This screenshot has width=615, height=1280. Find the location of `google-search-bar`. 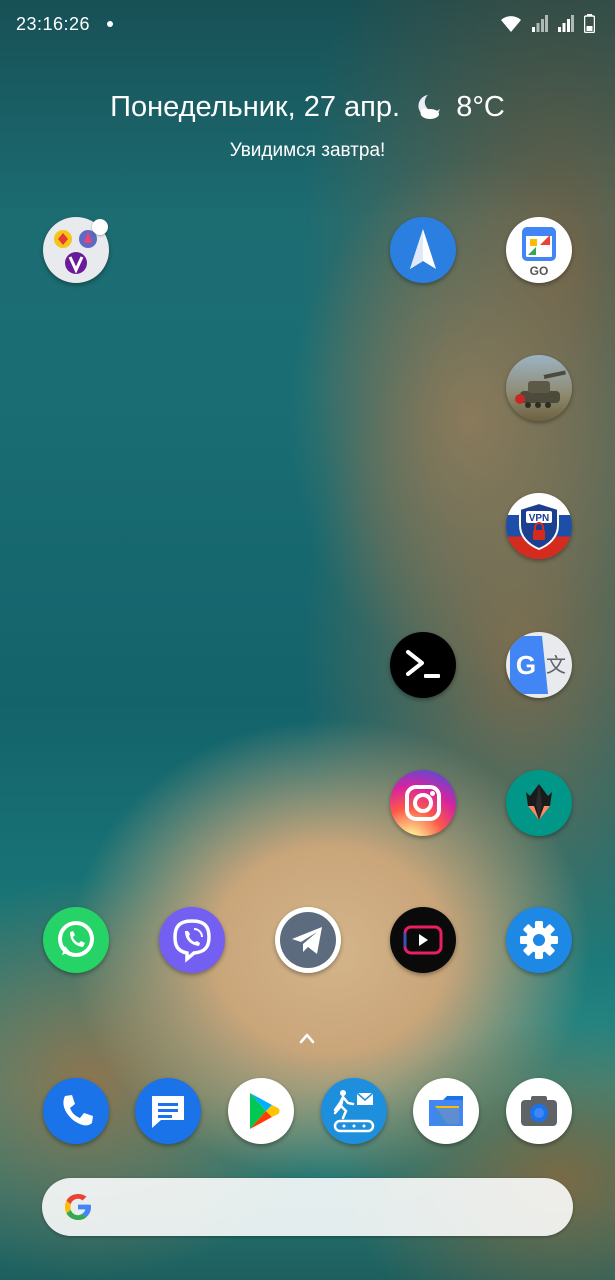

google-search-bar is located at coordinates (307, 1207).